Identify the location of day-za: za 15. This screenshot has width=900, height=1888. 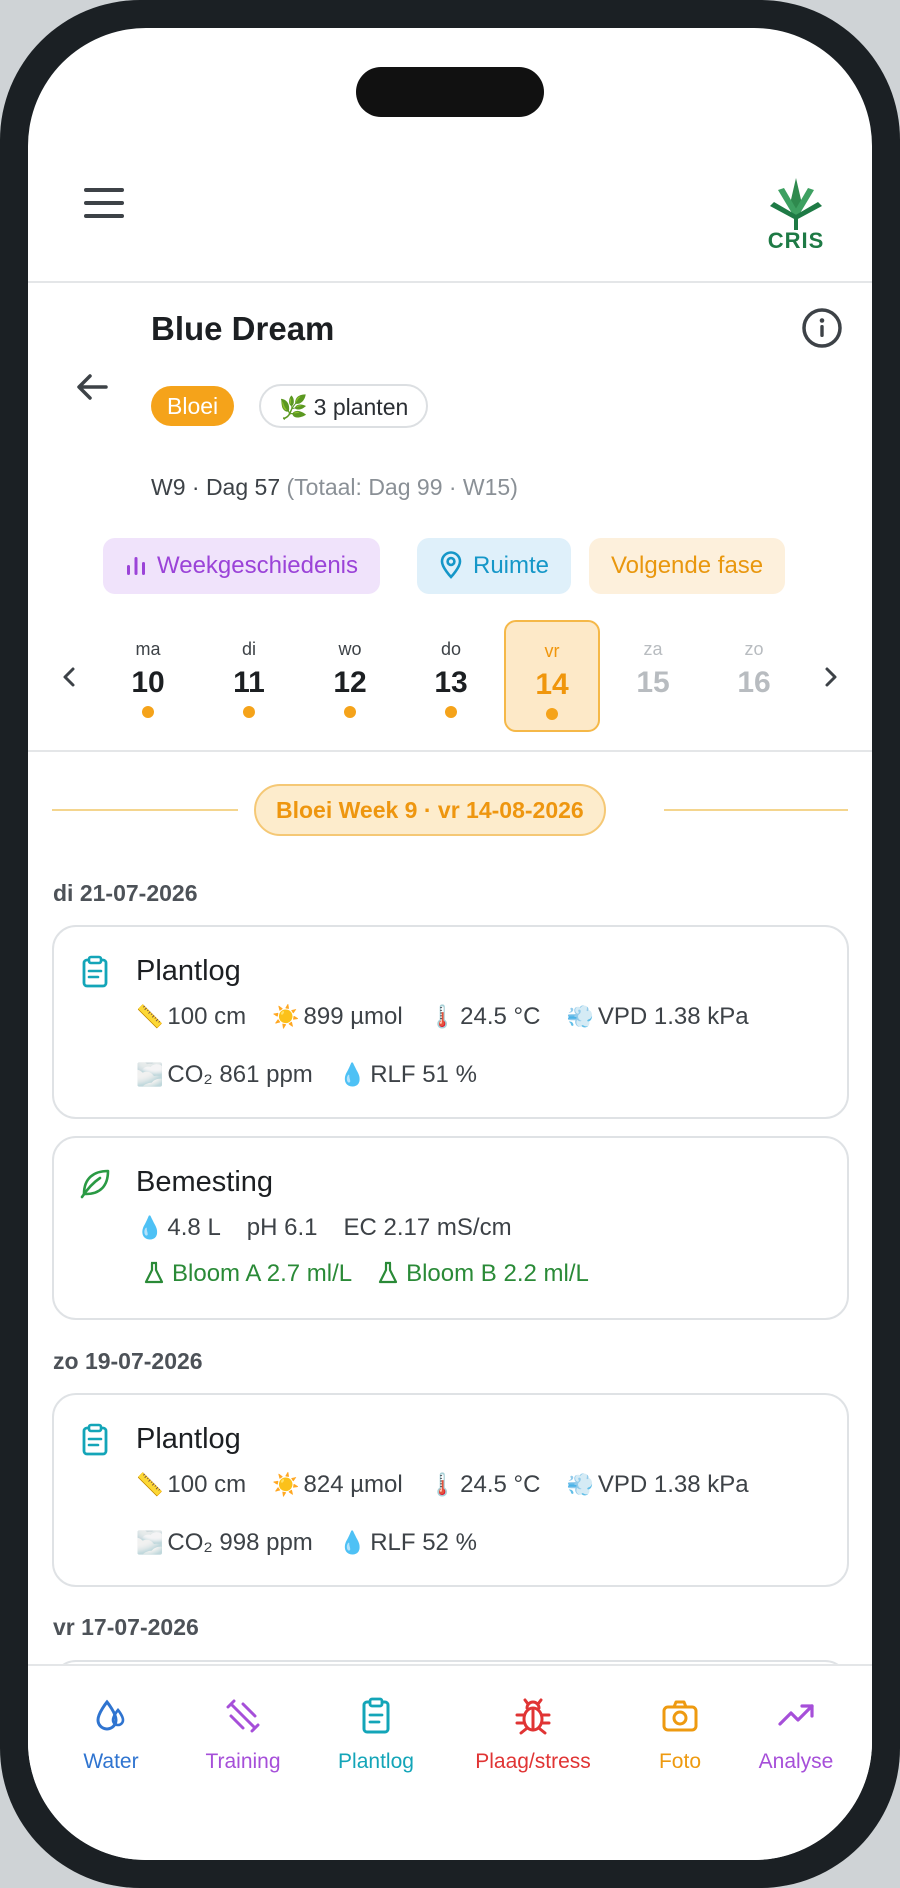
(653, 676).